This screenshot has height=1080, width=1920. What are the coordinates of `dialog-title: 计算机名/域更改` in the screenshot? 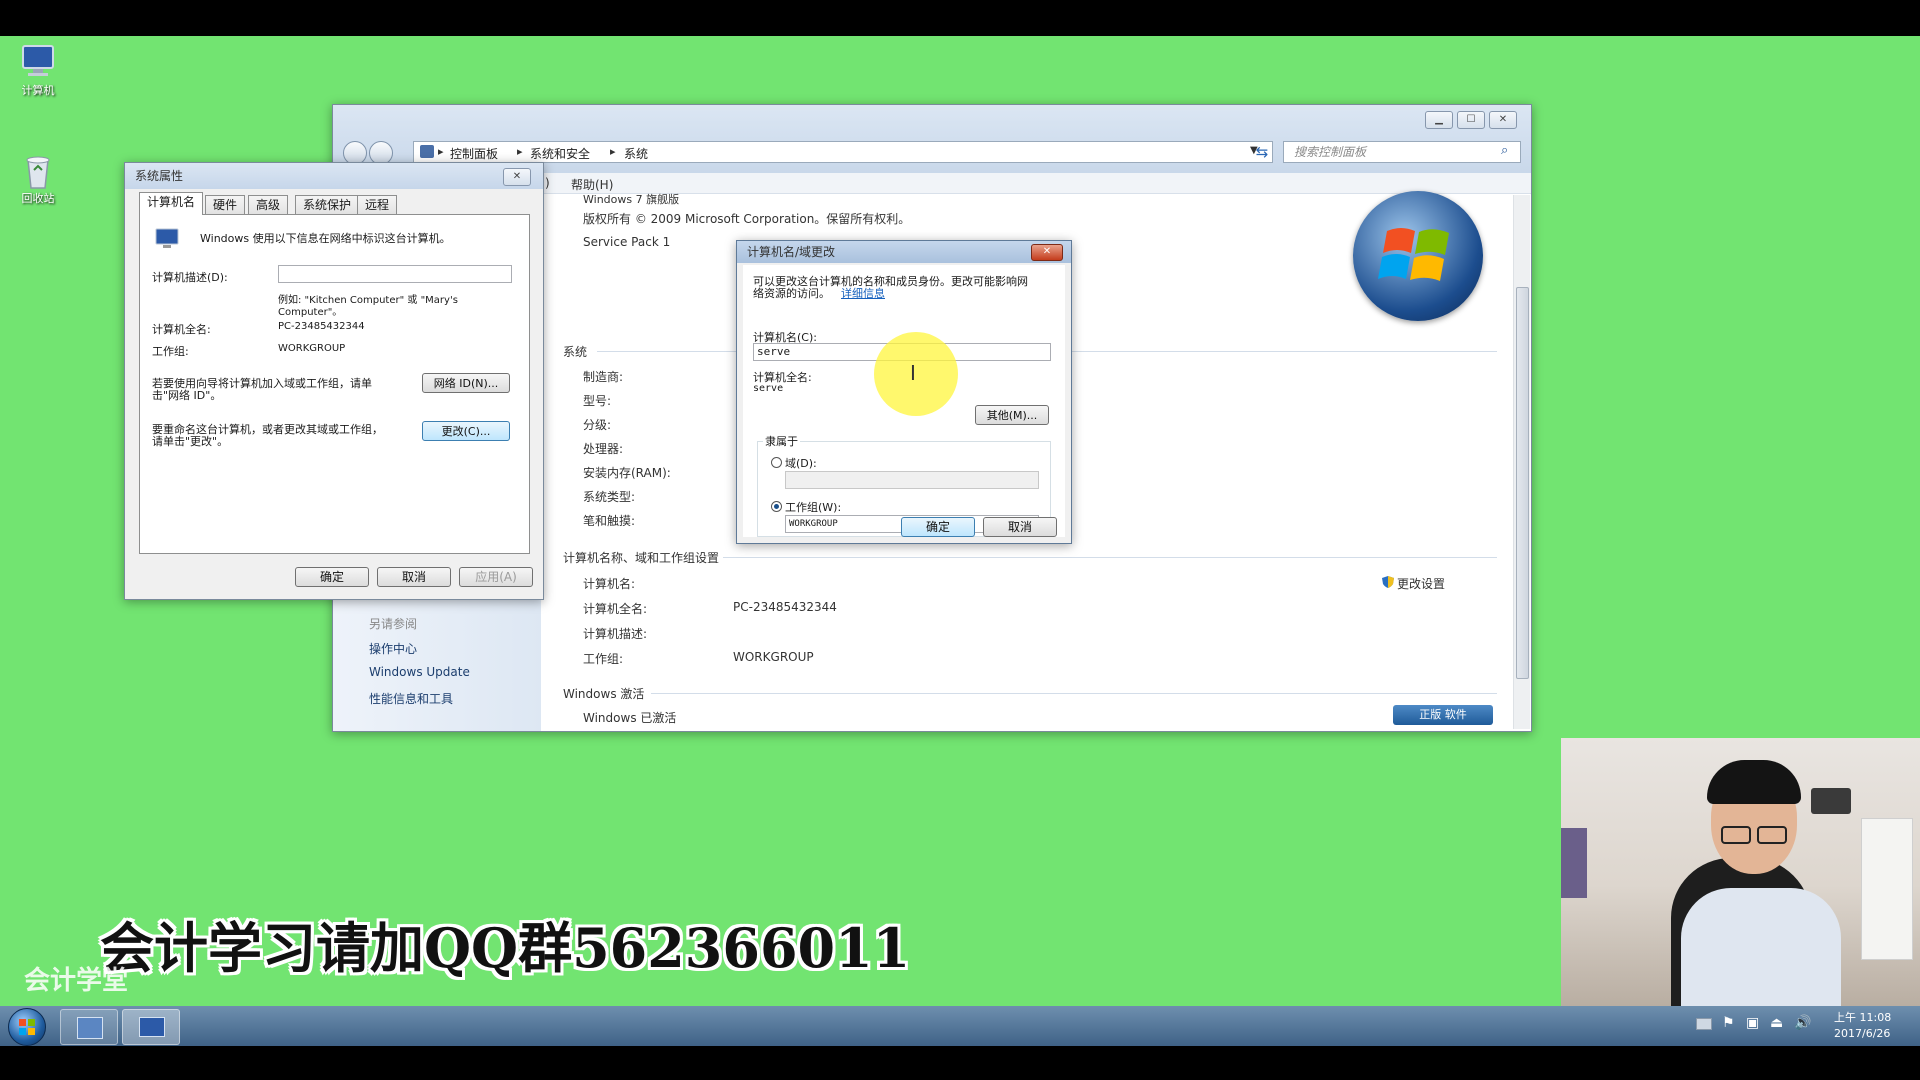 It's located at (904, 252).